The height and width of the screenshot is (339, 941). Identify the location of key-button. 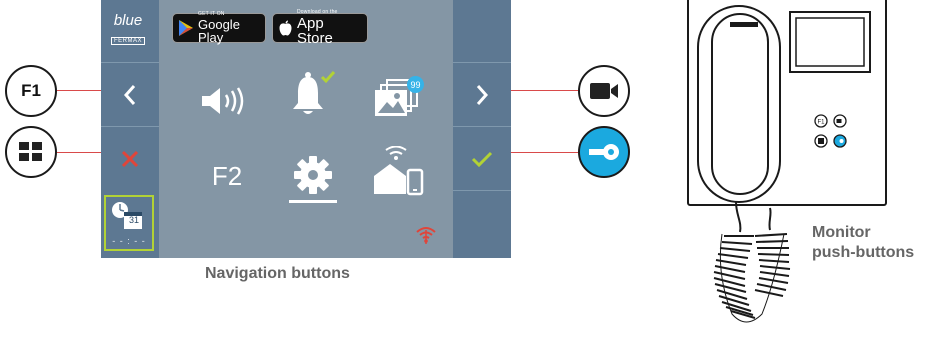
(604, 152).